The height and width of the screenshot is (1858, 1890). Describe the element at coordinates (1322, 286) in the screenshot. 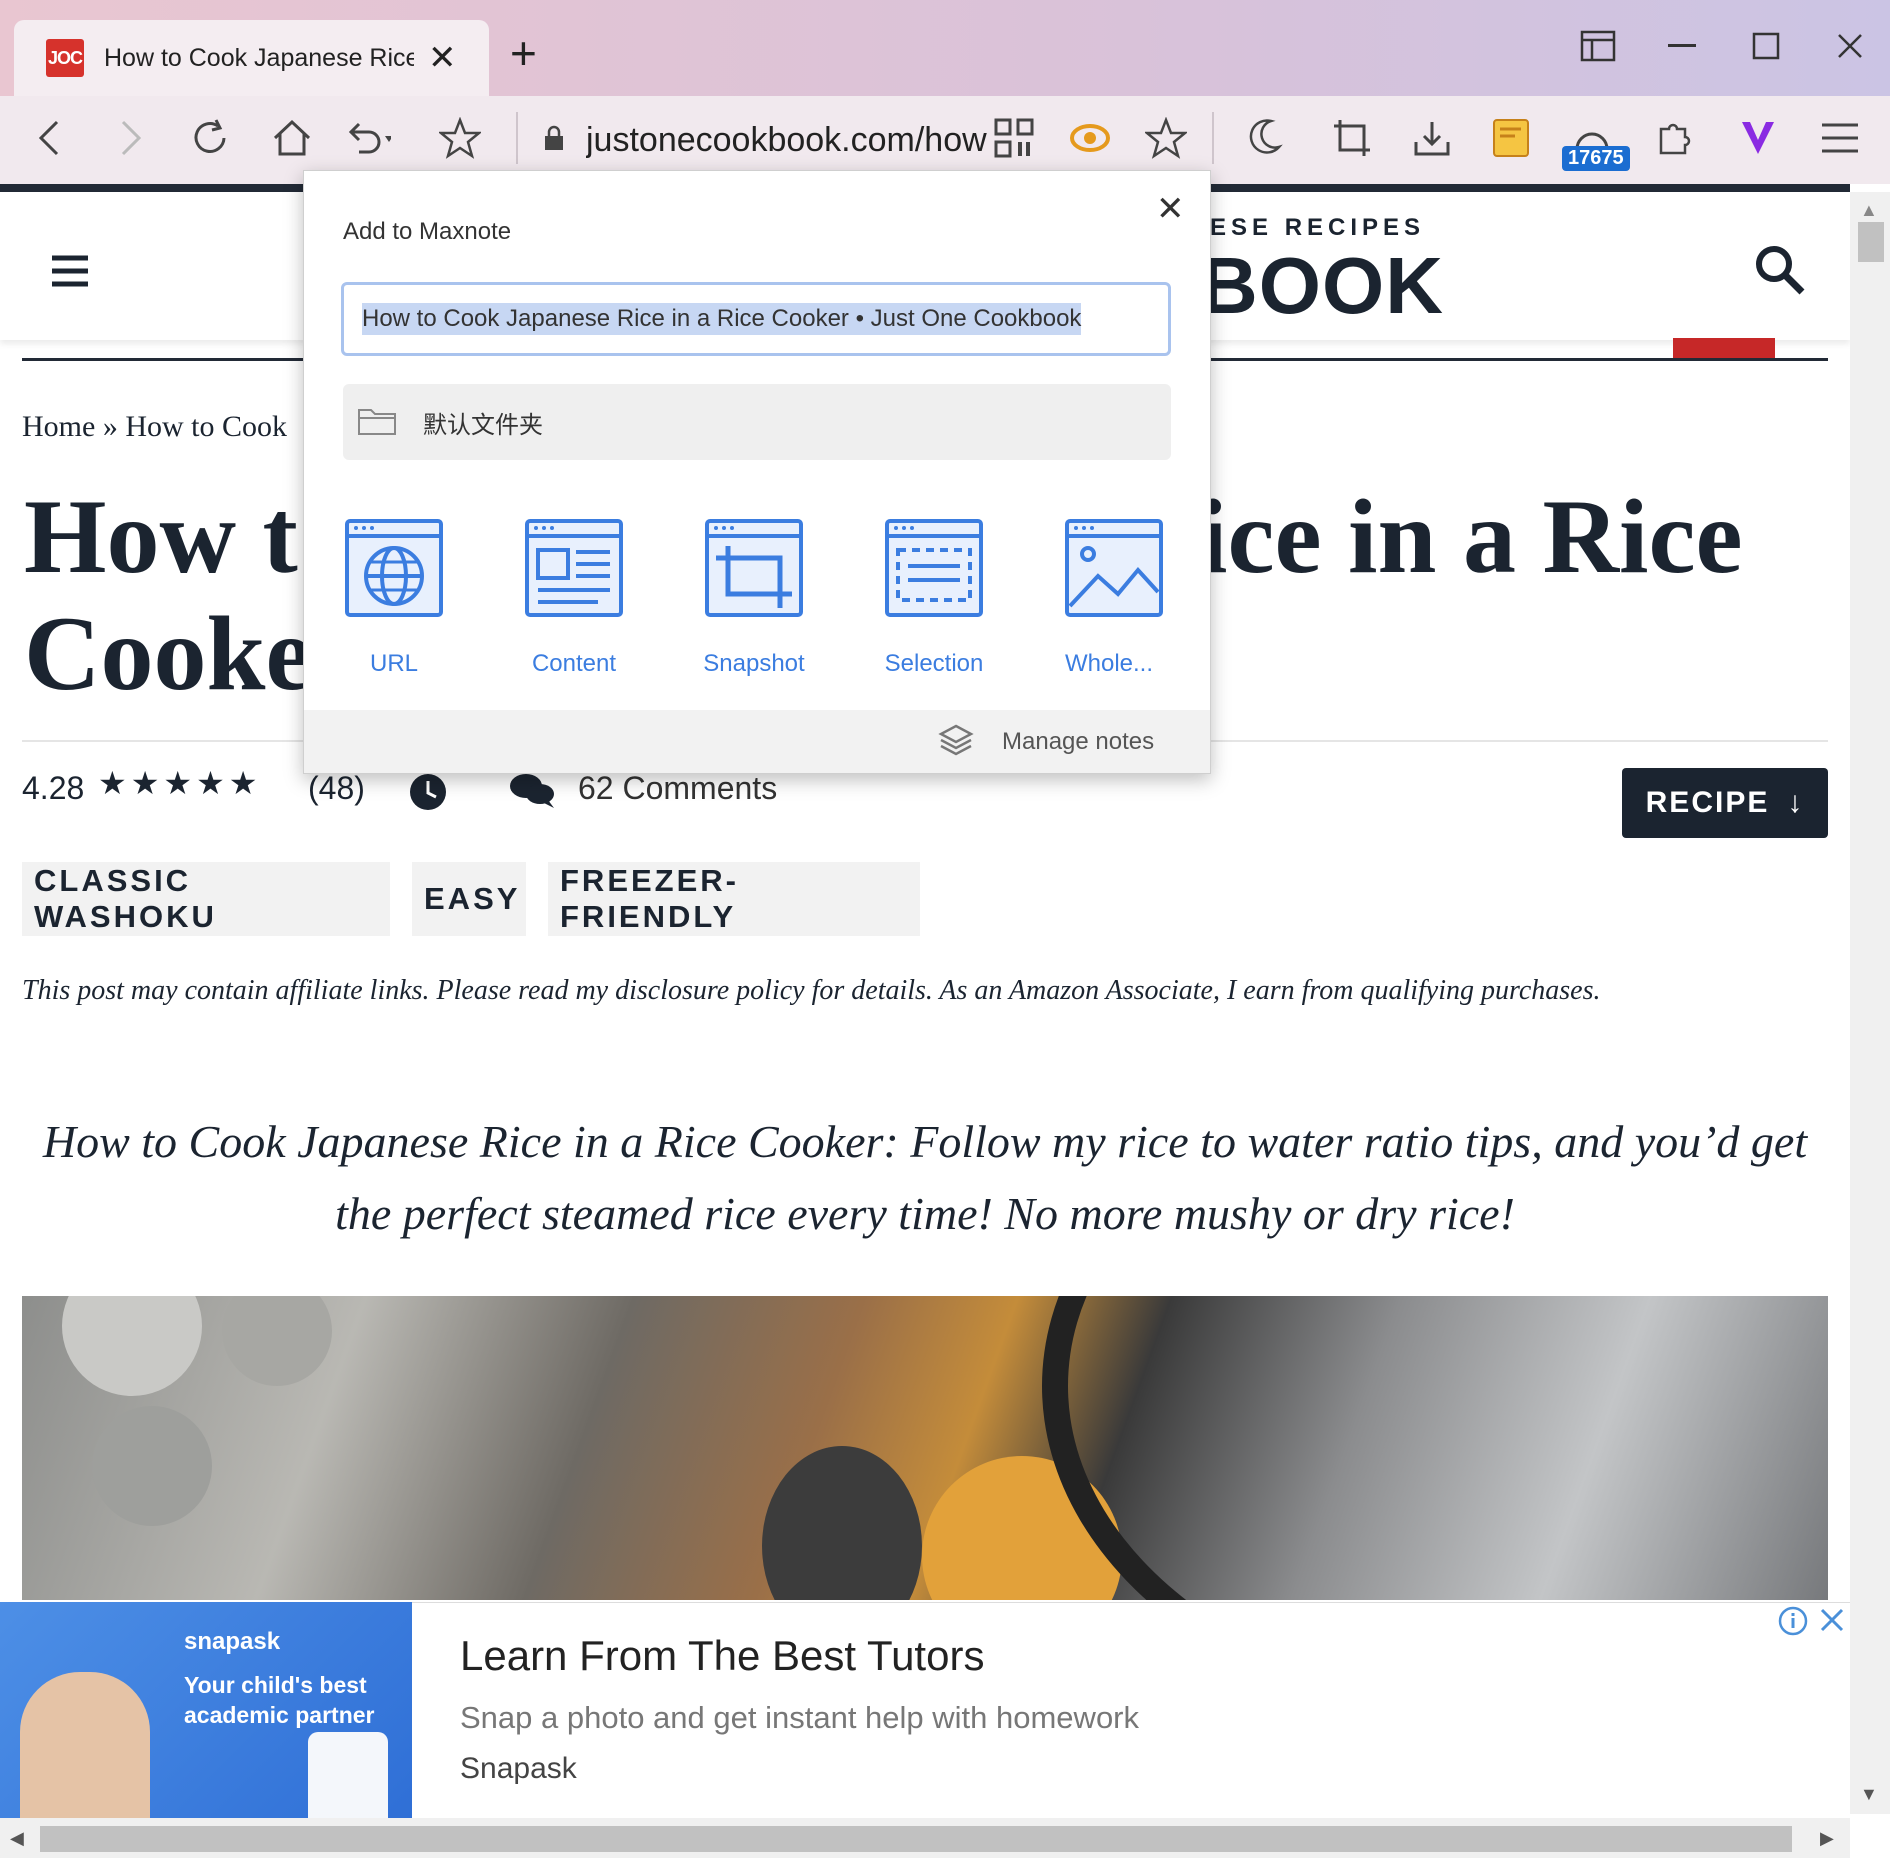

I see `brand-logo: BOOK` at that location.